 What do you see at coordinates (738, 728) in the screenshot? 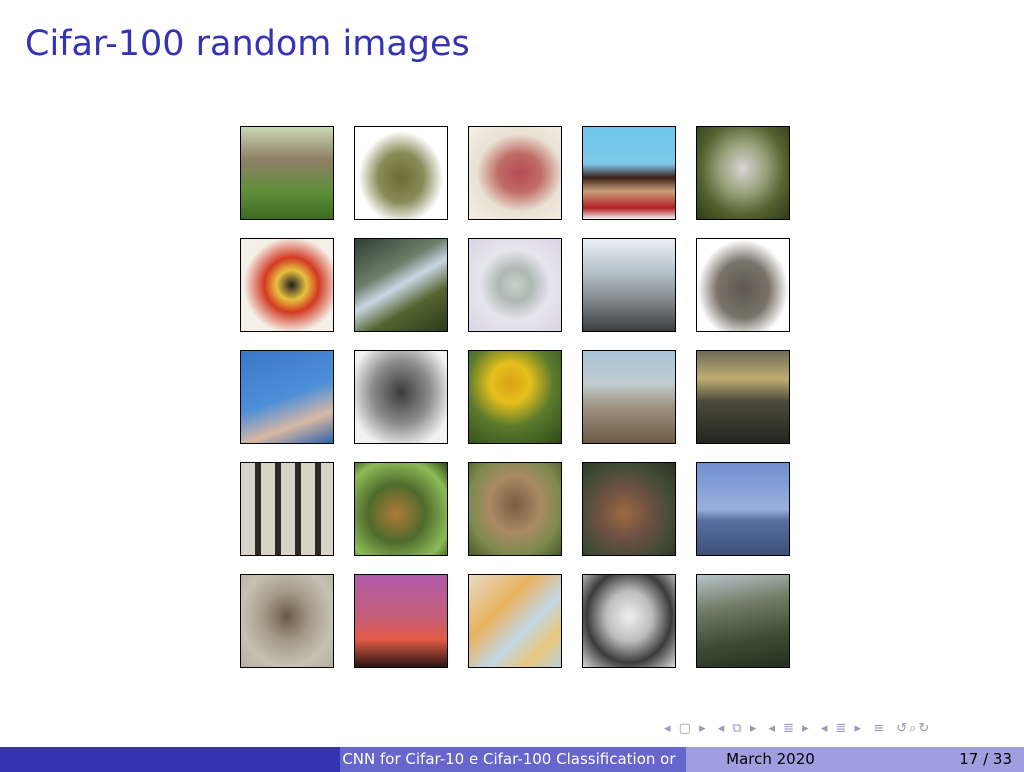
I see `nav-prev-subsection-icon: ◂ ⧉ ▸` at bounding box center [738, 728].